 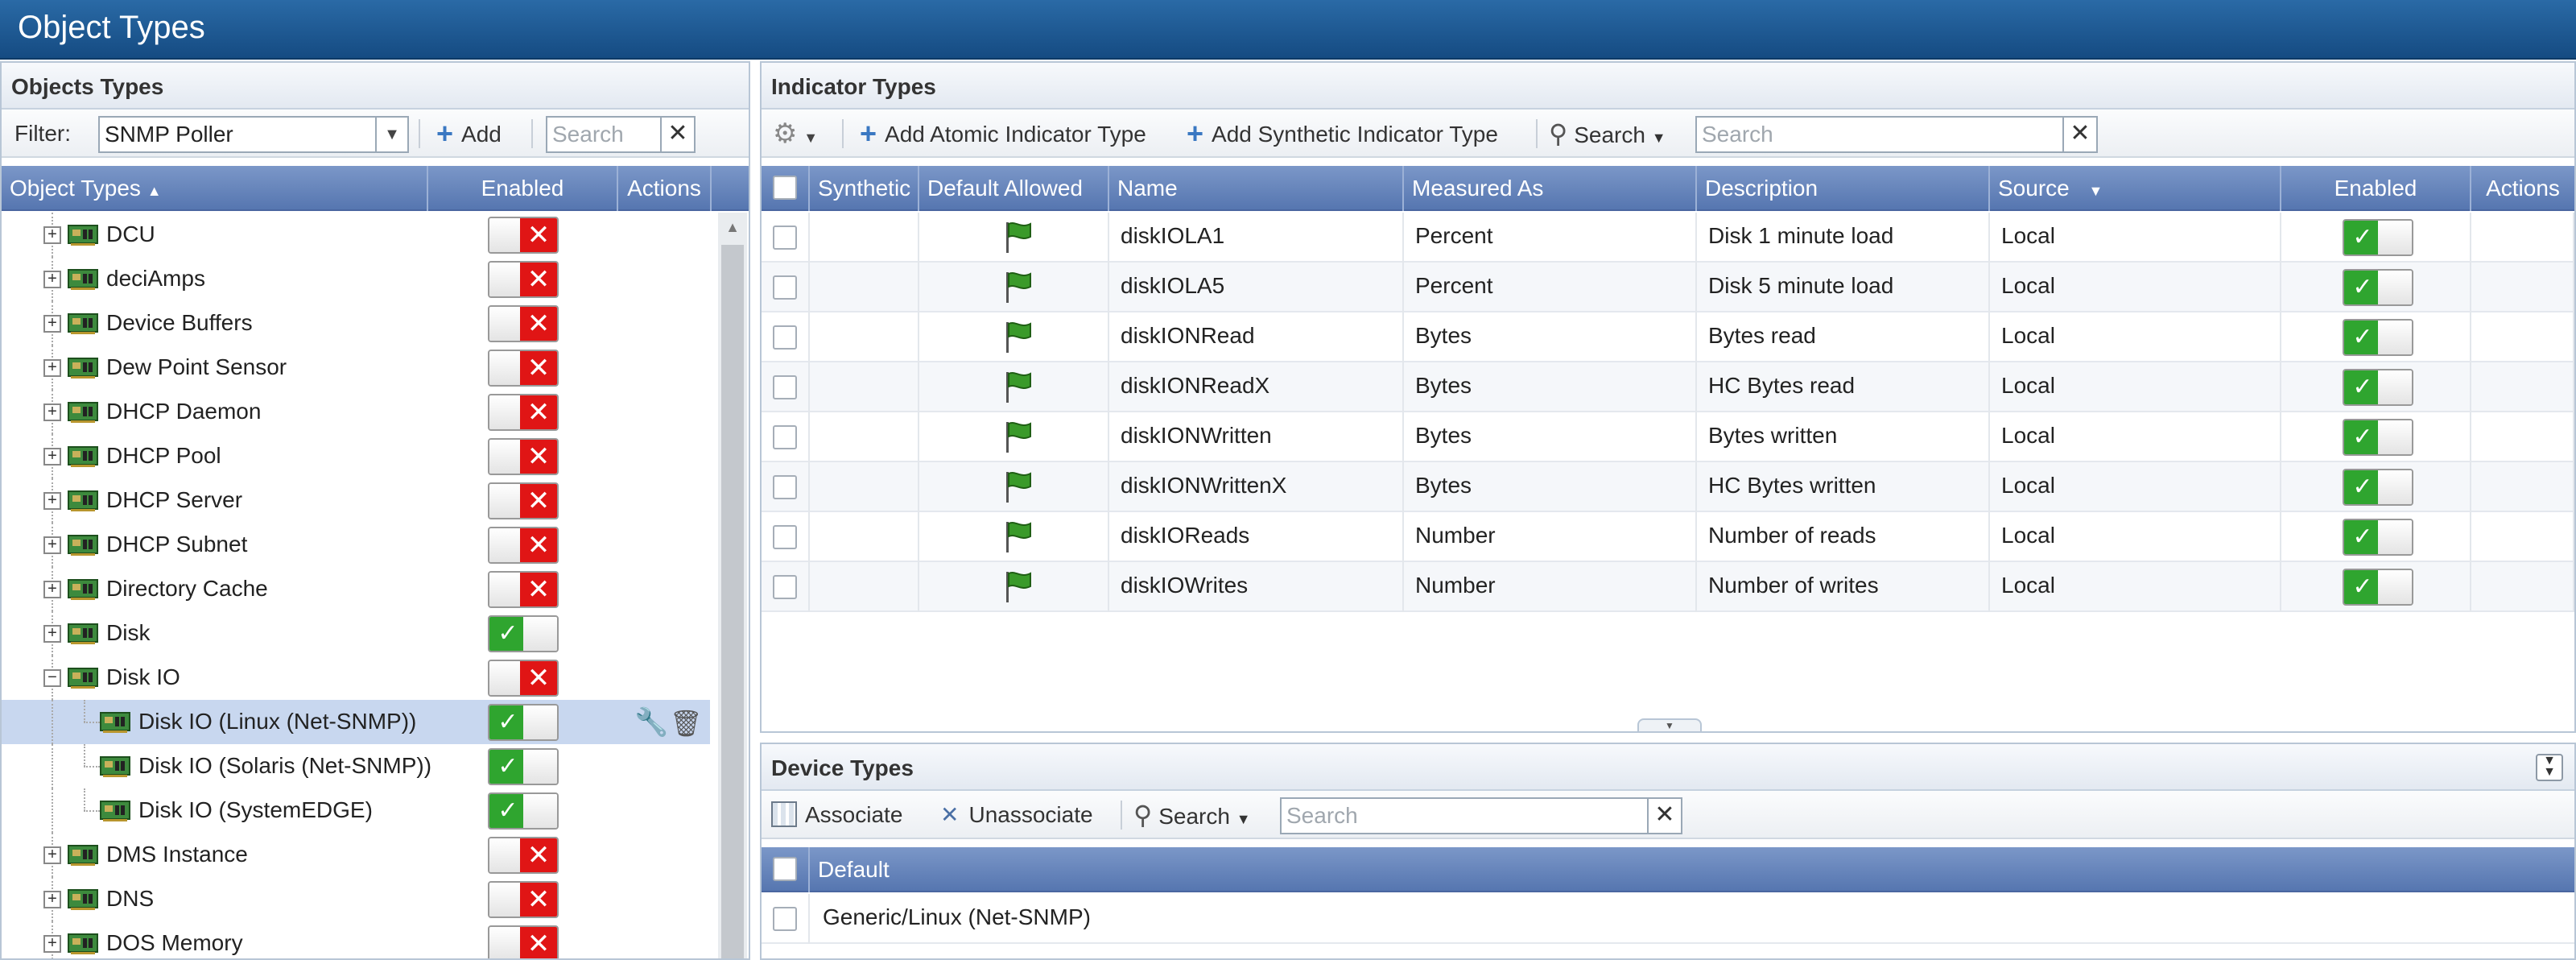 What do you see at coordinates (356, 279) in the screenshot?
I see `tree-item: + deciAmps ✕` at bounding box center [356, 279].